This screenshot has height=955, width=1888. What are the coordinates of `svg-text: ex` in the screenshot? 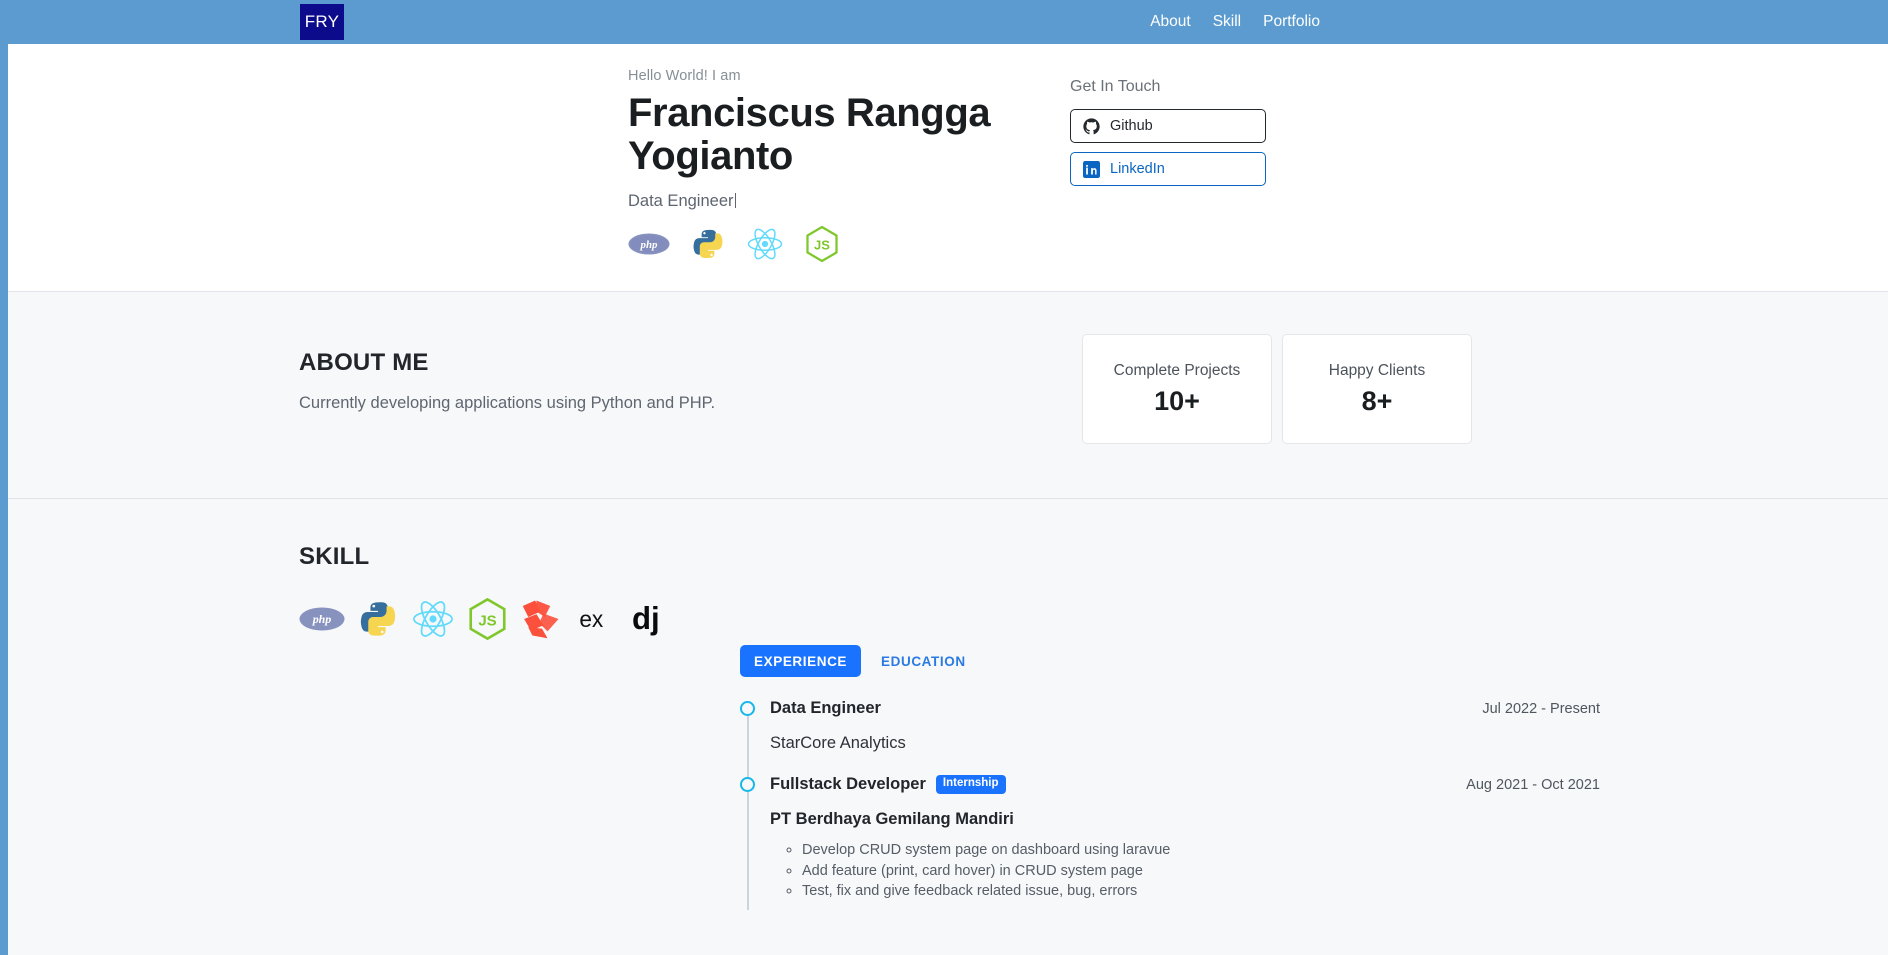 It's located at (591, 619).